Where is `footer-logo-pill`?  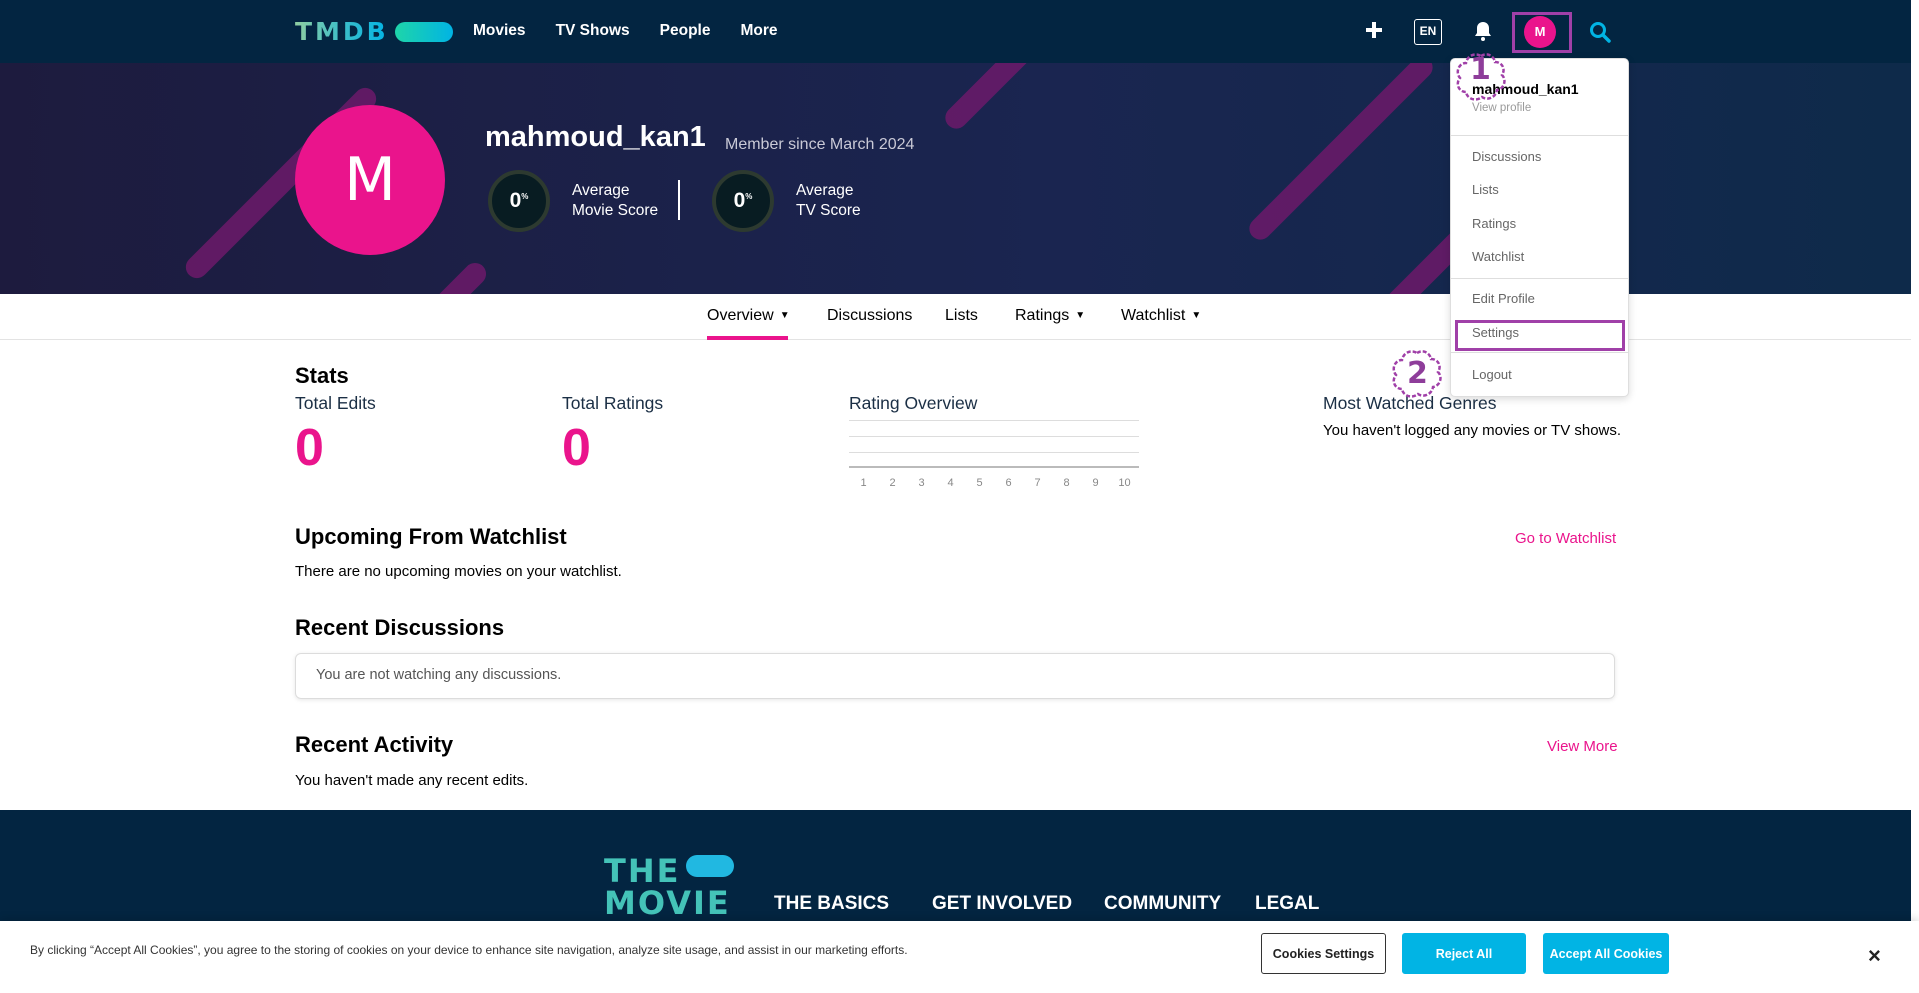 footer-logo-pill is located at coordinates (710, 866).